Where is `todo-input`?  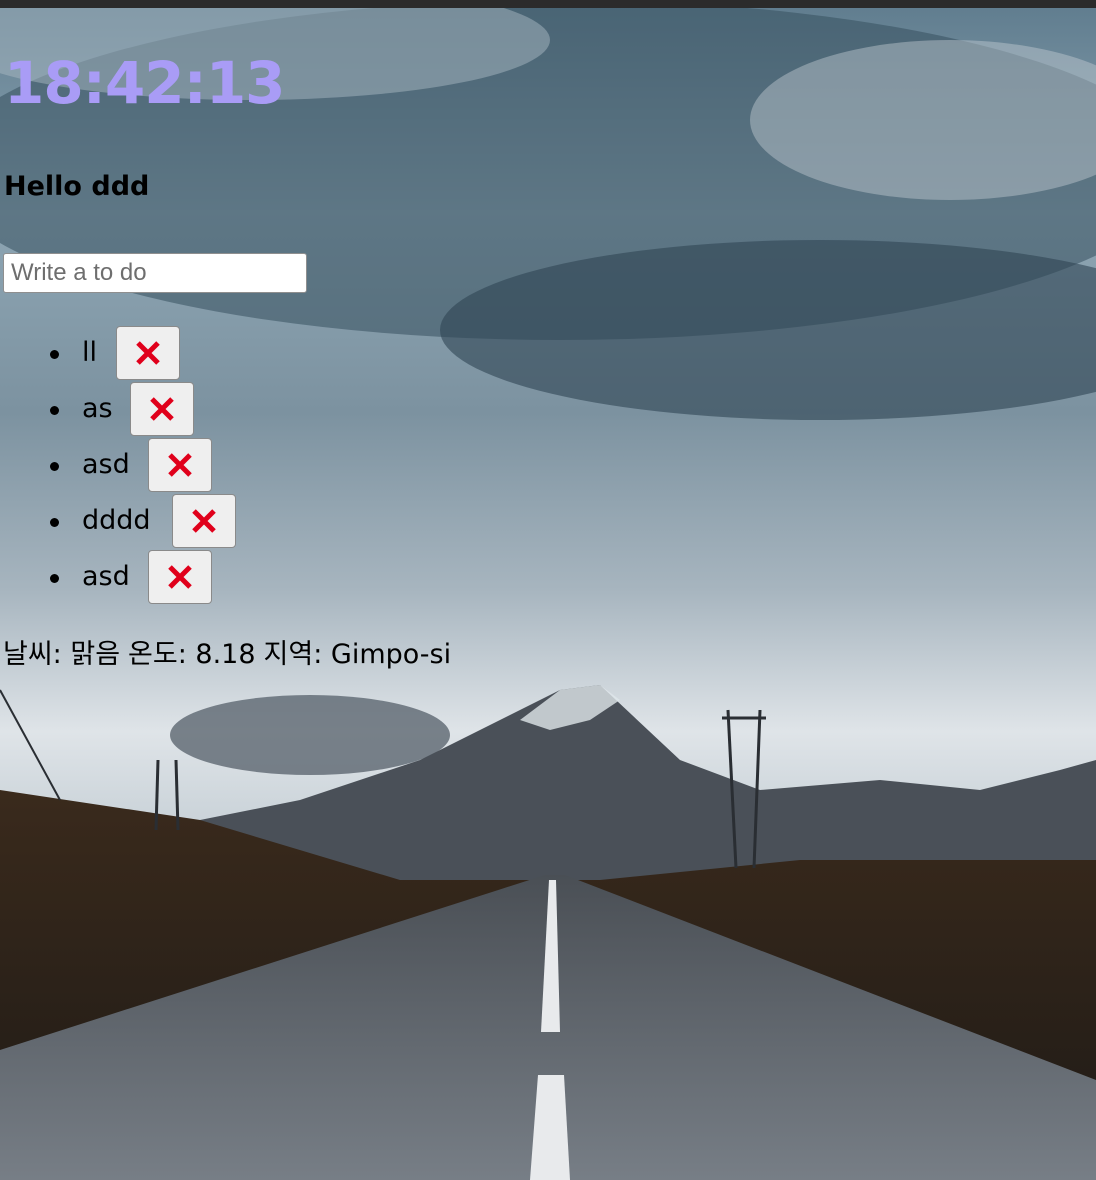
todo-input is located at coordinates (155, 273).